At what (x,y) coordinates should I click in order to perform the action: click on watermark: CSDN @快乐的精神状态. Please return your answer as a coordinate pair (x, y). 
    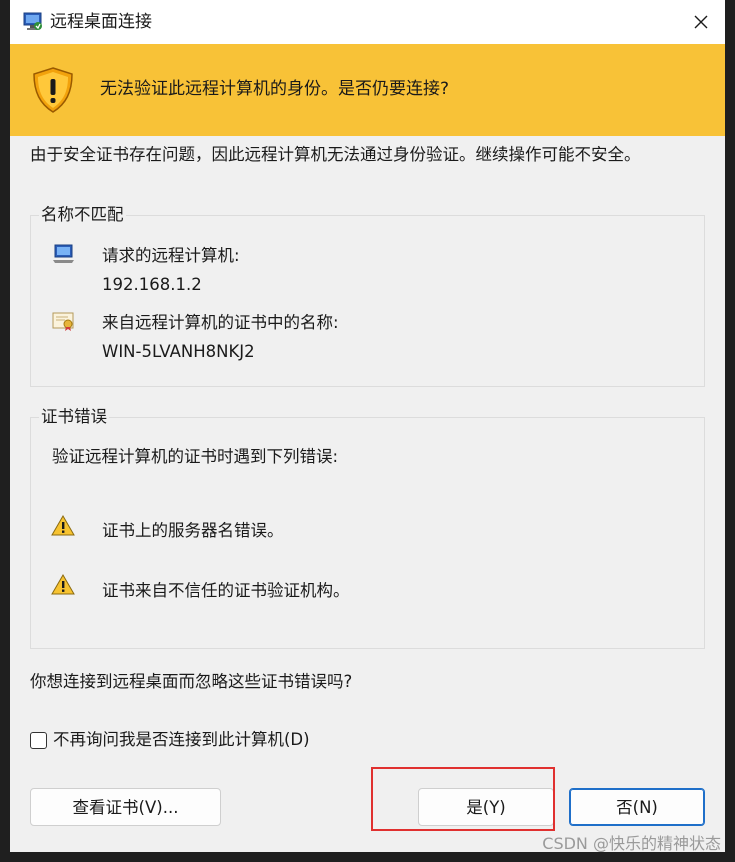
    Looking at the image, I should click on (631, 843).